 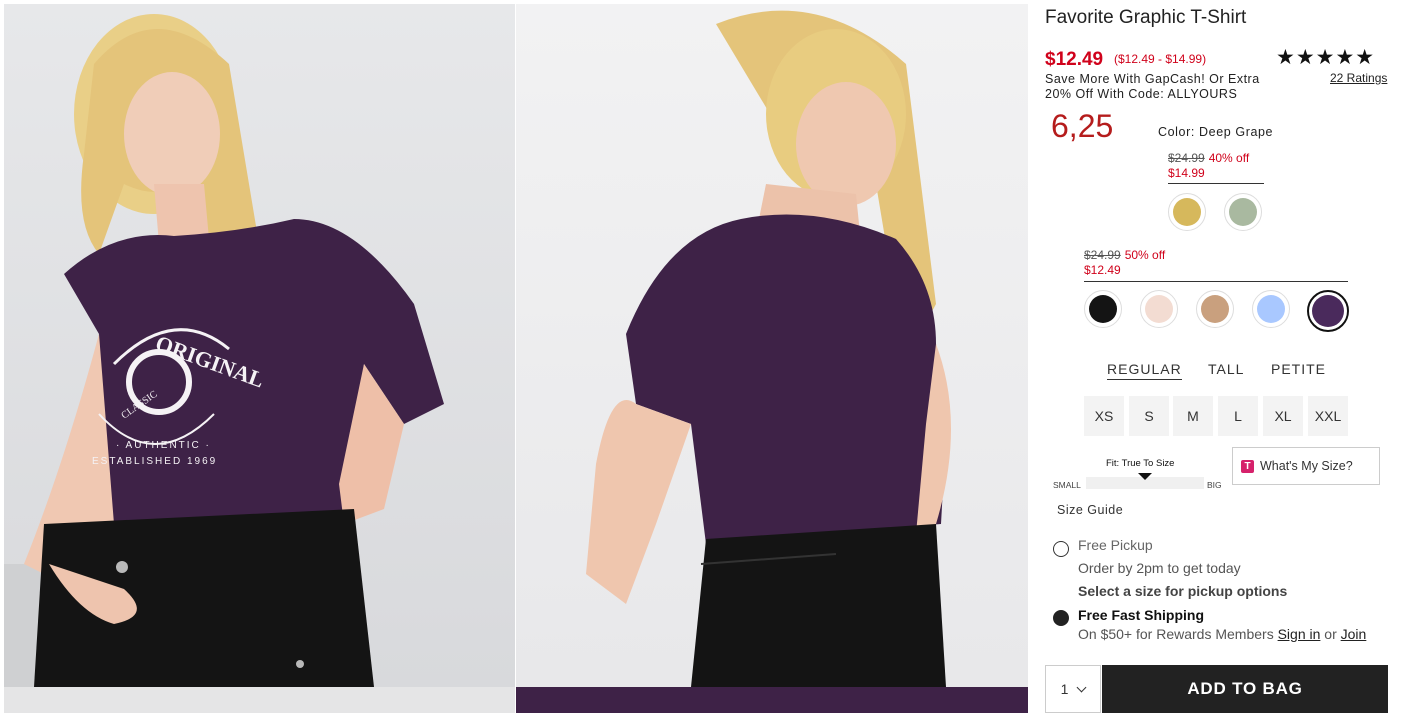 What do you see at coordinates (1102, 270) in the screenshot?
I see `tier-new-price: $12.49` at bounding box center [1102, 270].